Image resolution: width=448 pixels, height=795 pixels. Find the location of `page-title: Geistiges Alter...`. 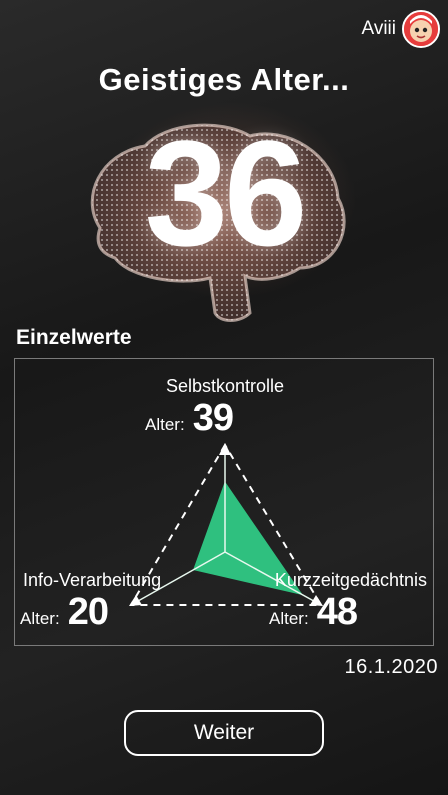

page-title: Geistiges Alter... is located at coordinates (224, 79).